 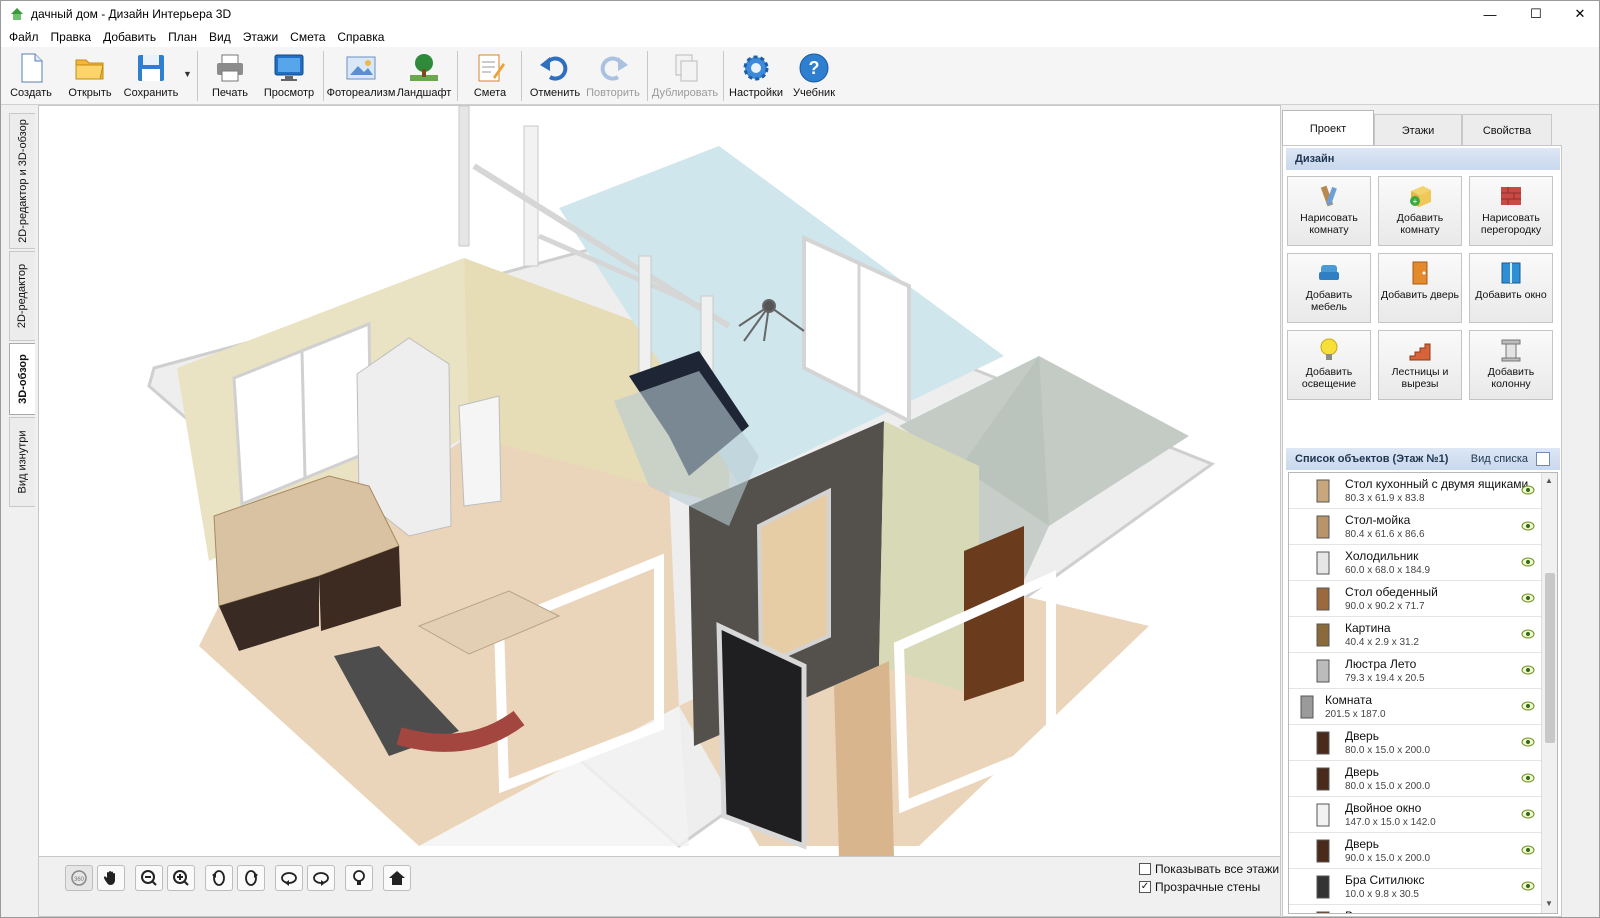 What do you see at coordinates (756, 76) in the screenshot?
I see `settings-button: Настройки` at bounding box center [756, 76].